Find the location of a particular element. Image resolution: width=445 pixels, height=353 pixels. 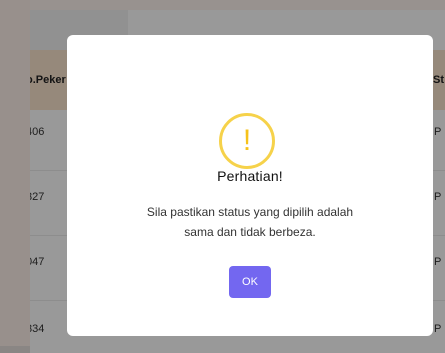

dialog-message-line-2: sama dan tidak berbeza. is located at coordinates (250, 232).